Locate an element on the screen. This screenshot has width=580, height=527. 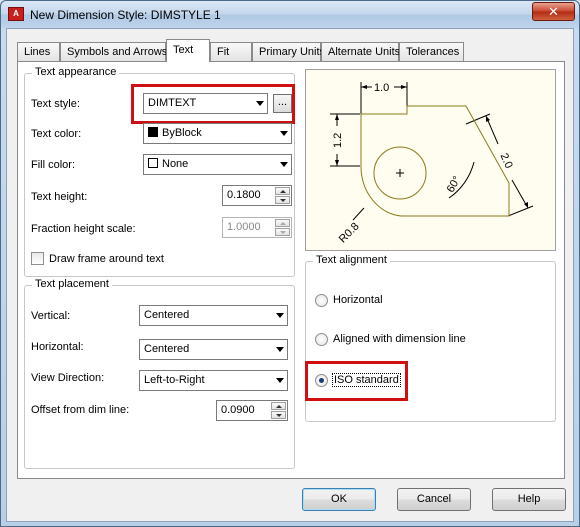
view-direction-value: Left-to-Right is located at coordinates (174, 380).